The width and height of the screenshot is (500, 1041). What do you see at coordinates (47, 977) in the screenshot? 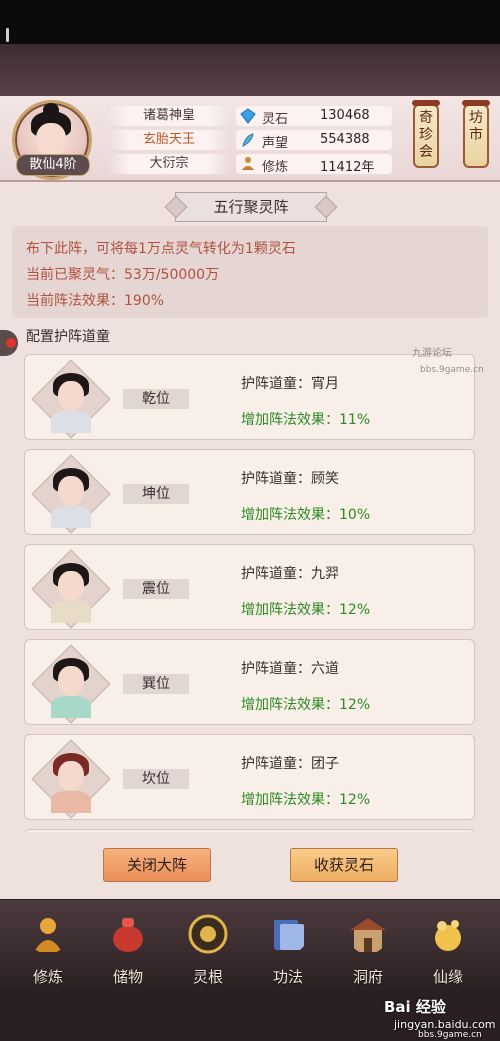
I see `nav-label: 修炼` at bounding box center [47, 977].